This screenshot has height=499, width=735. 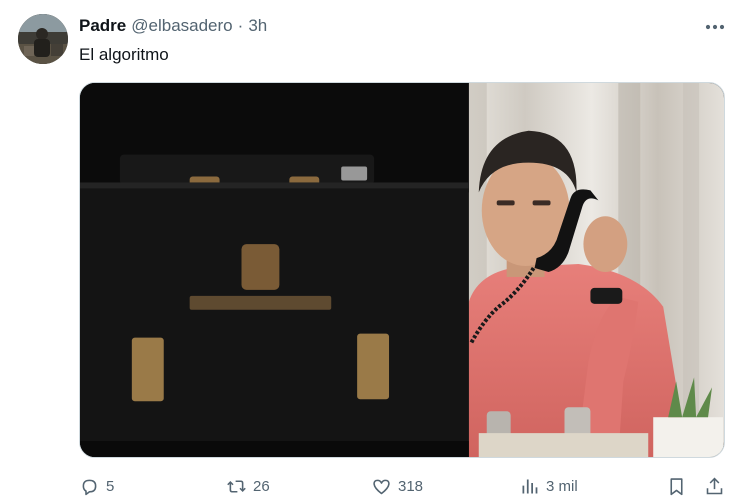 I want to click on bookmark-icon, so click(x=676, y=486).